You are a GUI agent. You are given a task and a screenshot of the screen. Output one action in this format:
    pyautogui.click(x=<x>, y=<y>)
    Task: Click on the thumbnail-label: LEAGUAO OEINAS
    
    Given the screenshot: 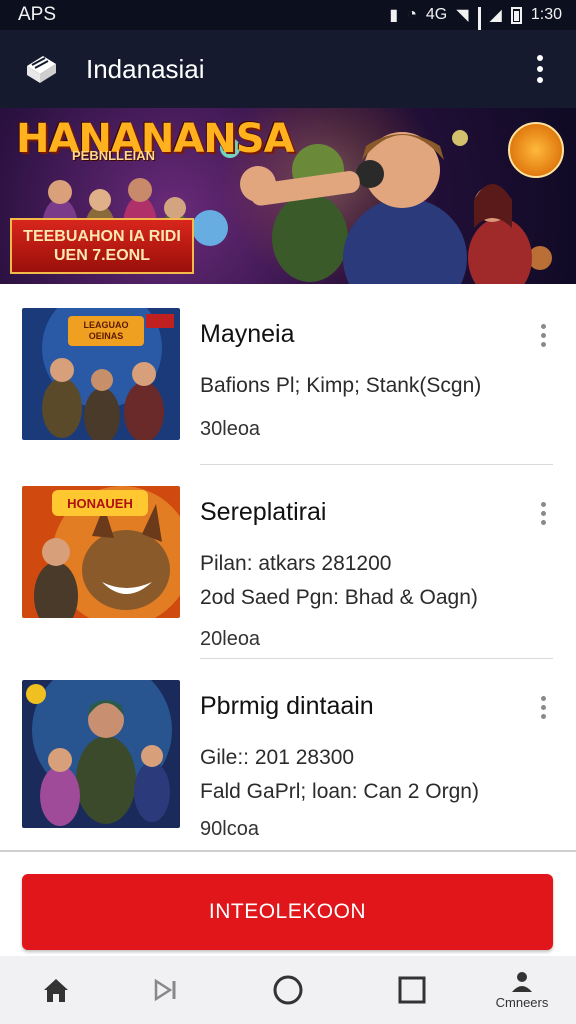 What is the action you would take?
    pyautogui.click(x=106, y=330)
    